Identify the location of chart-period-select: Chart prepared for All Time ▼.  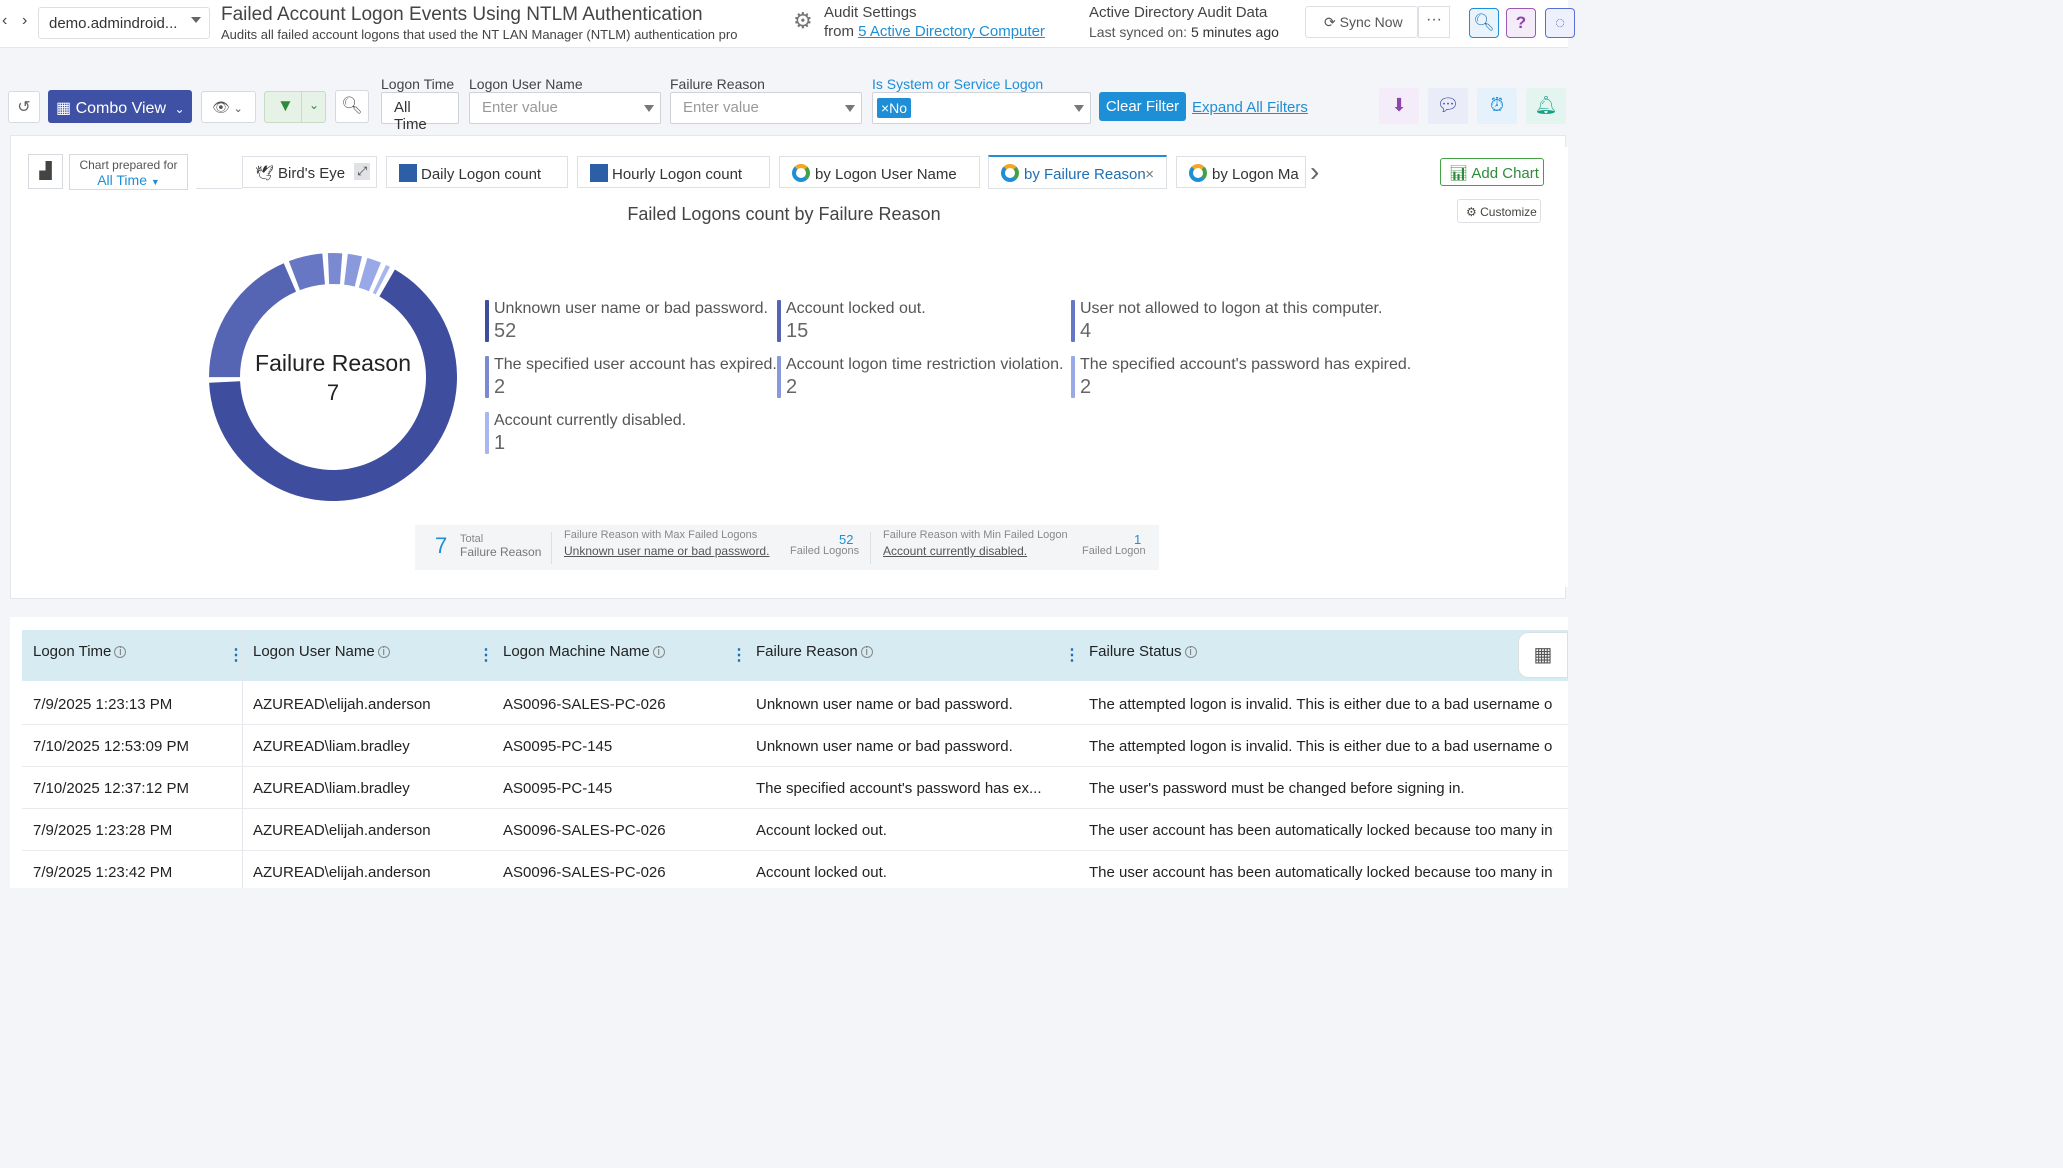
(128, 172).